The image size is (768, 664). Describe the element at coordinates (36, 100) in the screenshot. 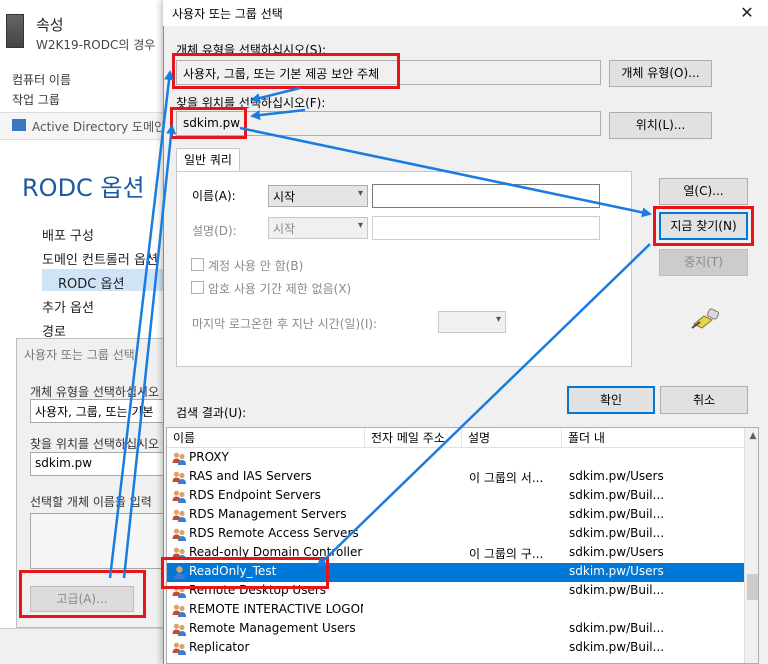

I see `bg-workgroup-label: 작업 그룹` at that location.